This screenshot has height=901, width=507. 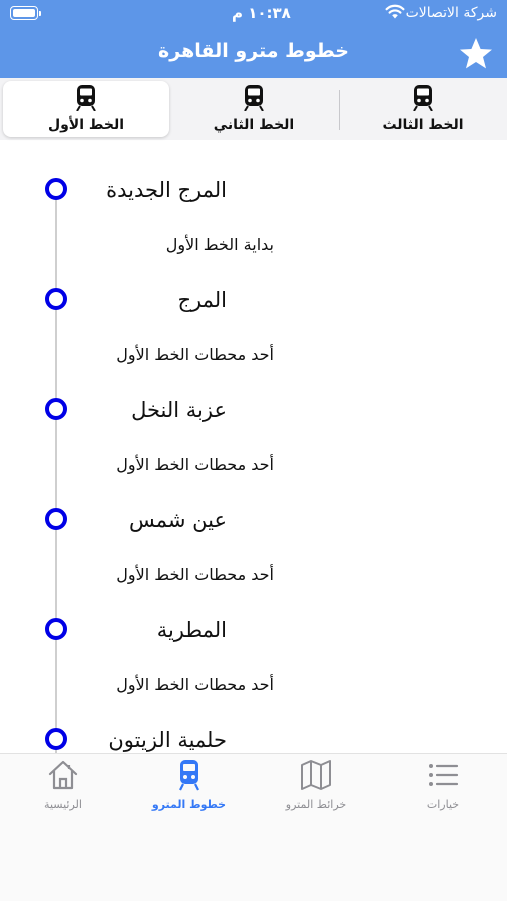 I want to click on tab-line-2: الخط الثاني, so click(x=254, y=109).